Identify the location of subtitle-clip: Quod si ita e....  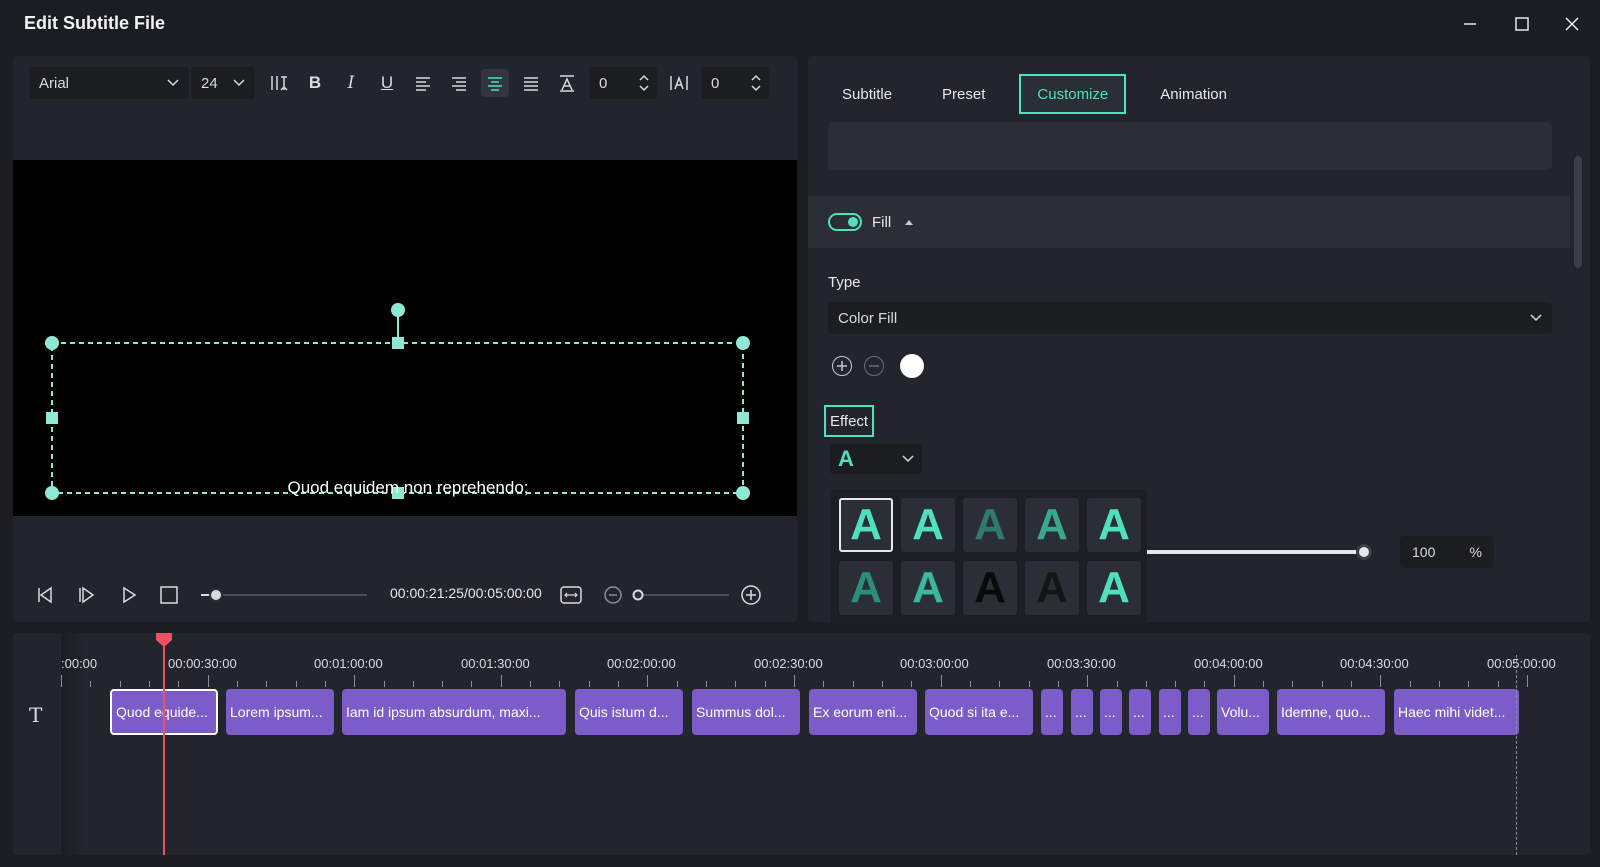
(979, 712).